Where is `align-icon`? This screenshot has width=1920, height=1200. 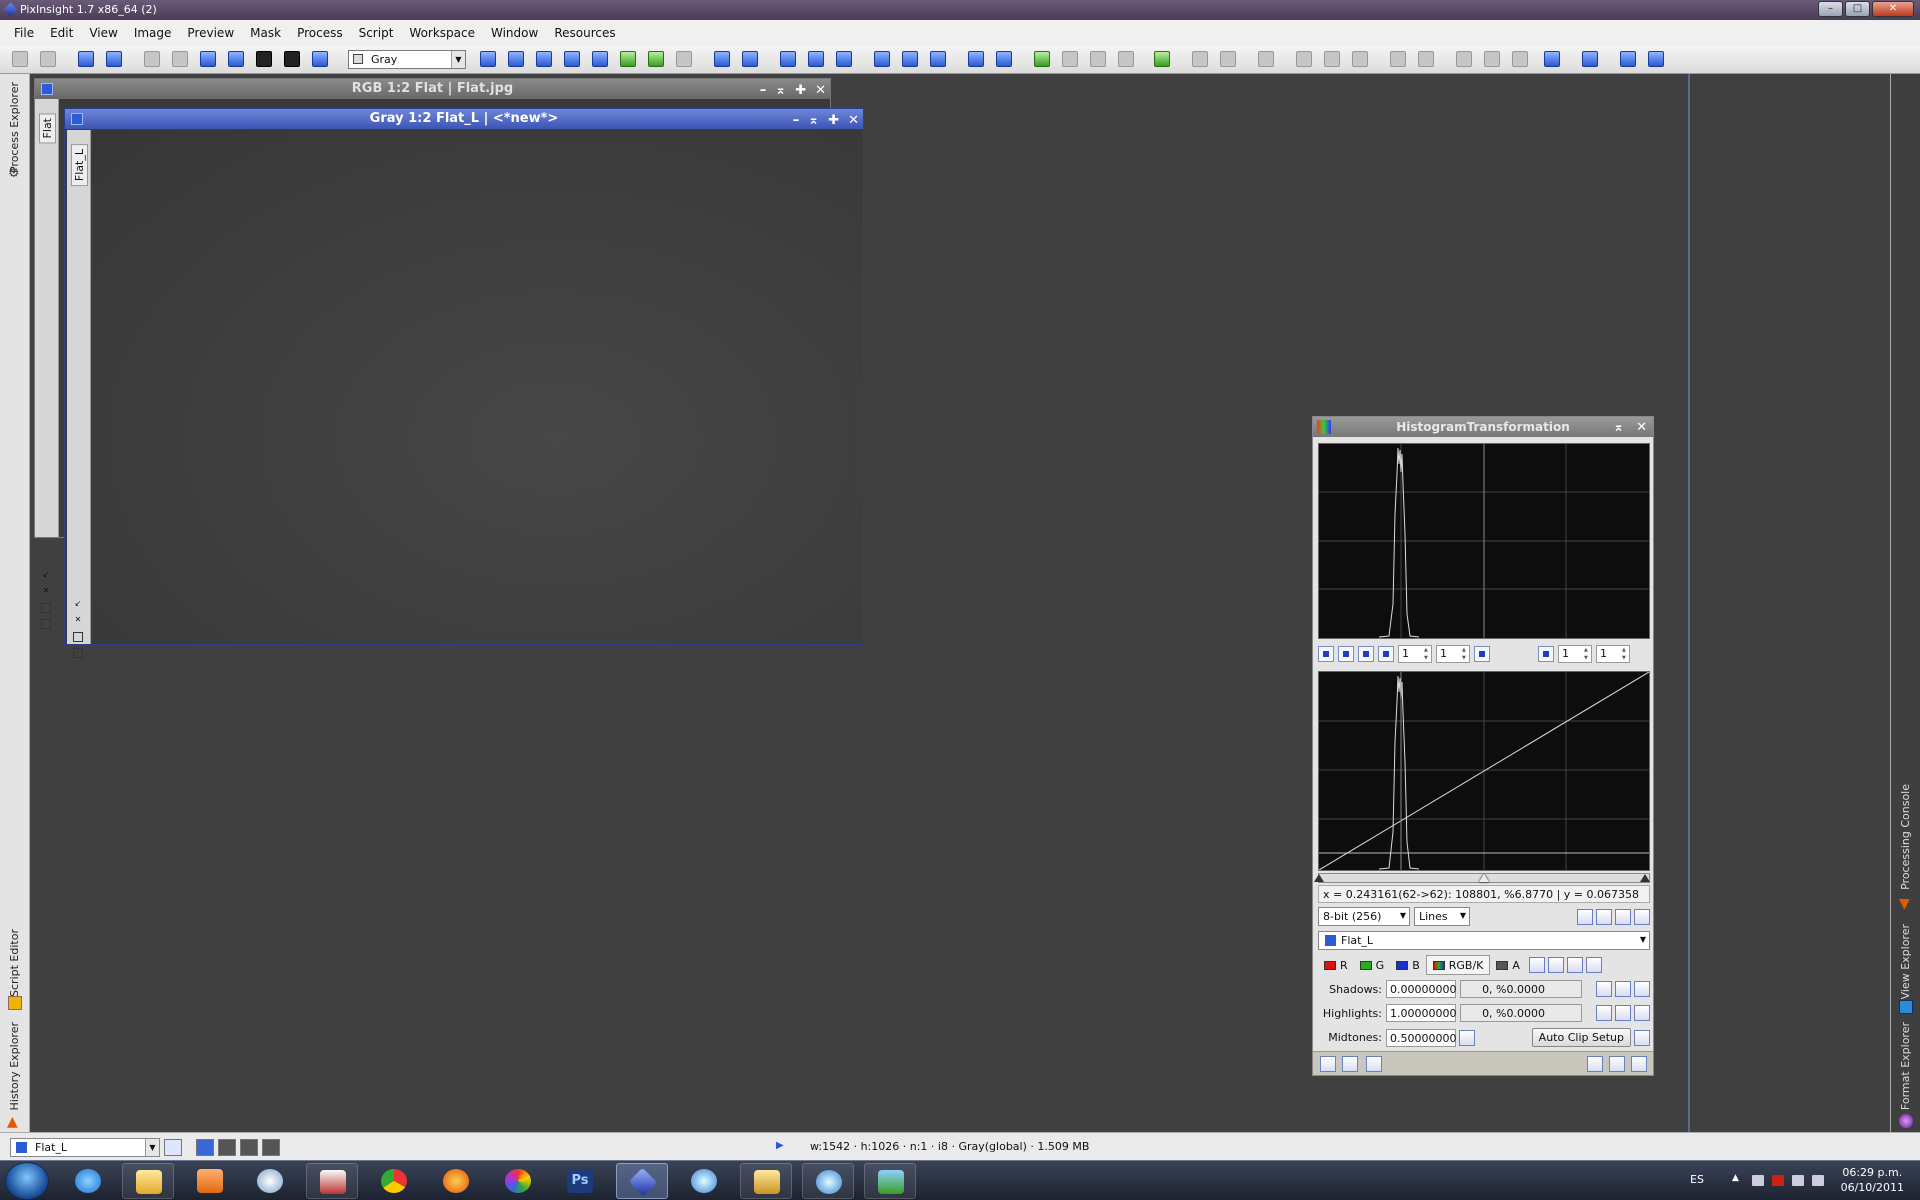 align-icon is located at coordinates (1426, 59).